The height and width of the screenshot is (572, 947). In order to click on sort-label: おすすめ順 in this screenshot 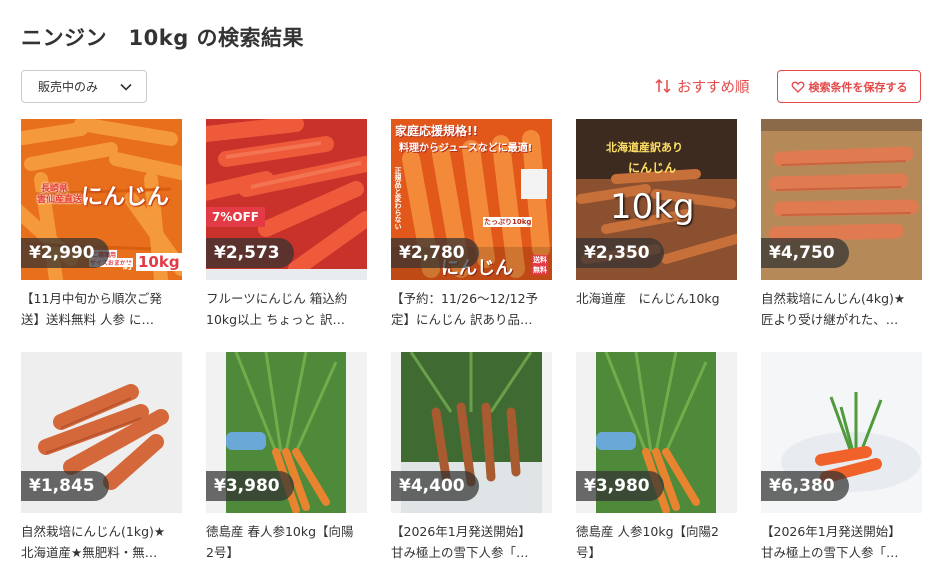, I will do `click(713, 87)`.